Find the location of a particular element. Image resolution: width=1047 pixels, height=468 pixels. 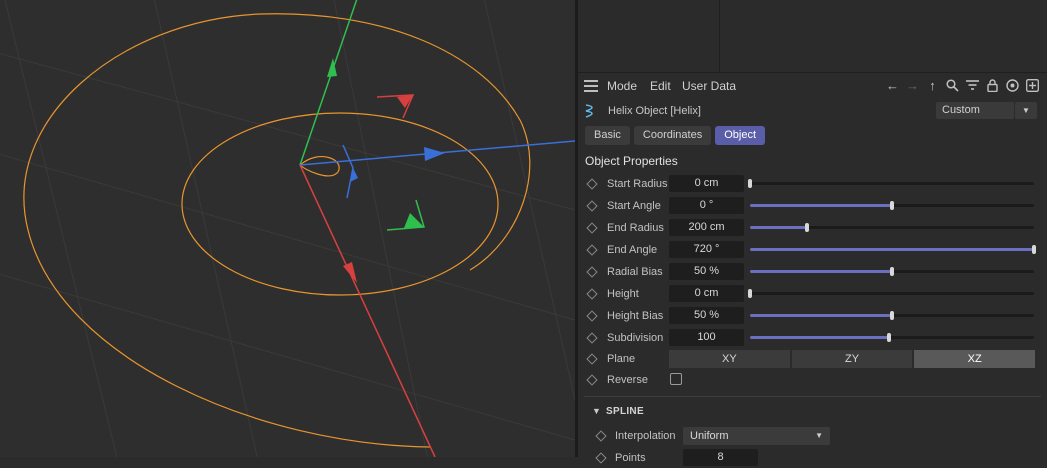

start-radius-slider is located at coordinates (891, 183).